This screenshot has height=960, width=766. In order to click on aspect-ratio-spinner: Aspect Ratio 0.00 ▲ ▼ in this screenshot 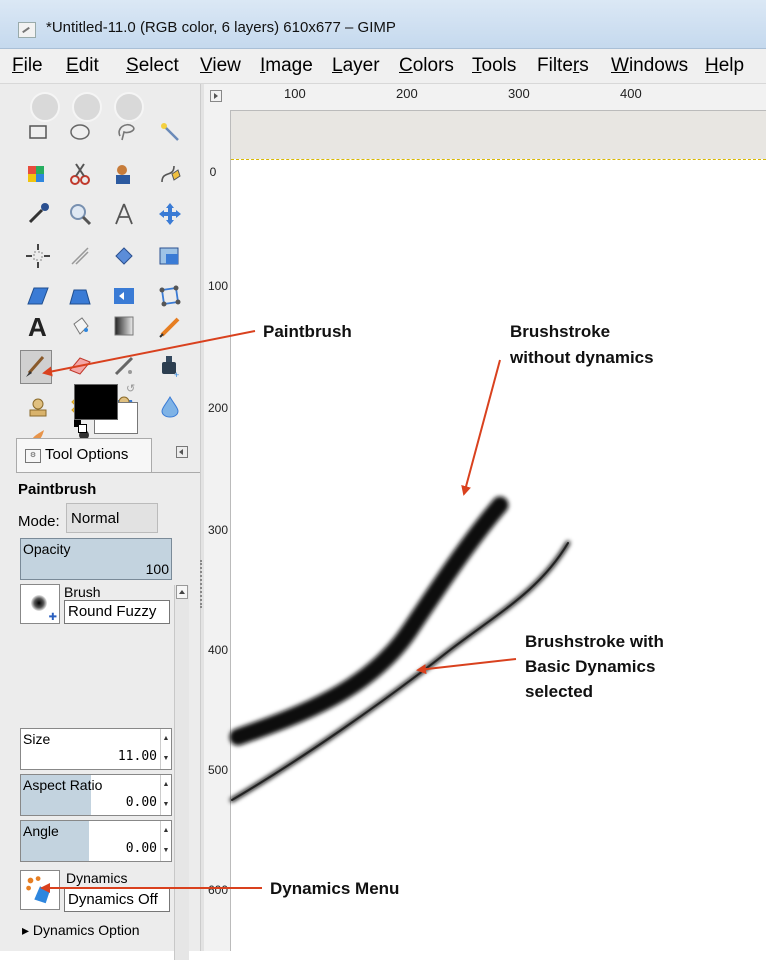, I will do `click(96, 795)`.